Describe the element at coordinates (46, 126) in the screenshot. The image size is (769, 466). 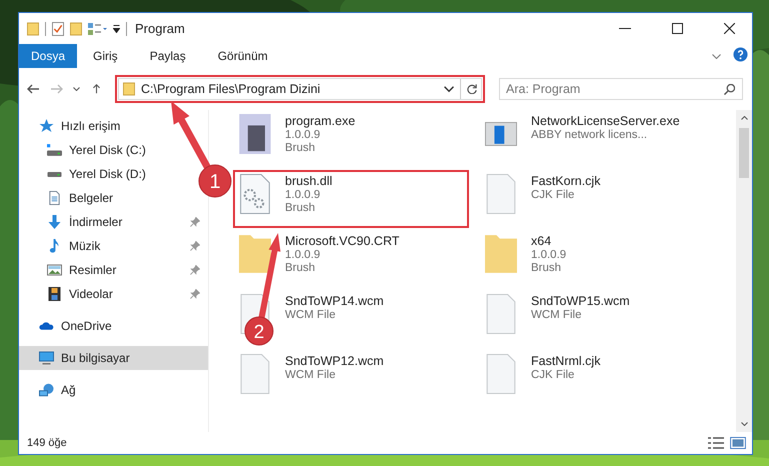
I see `star-icon` at that location.